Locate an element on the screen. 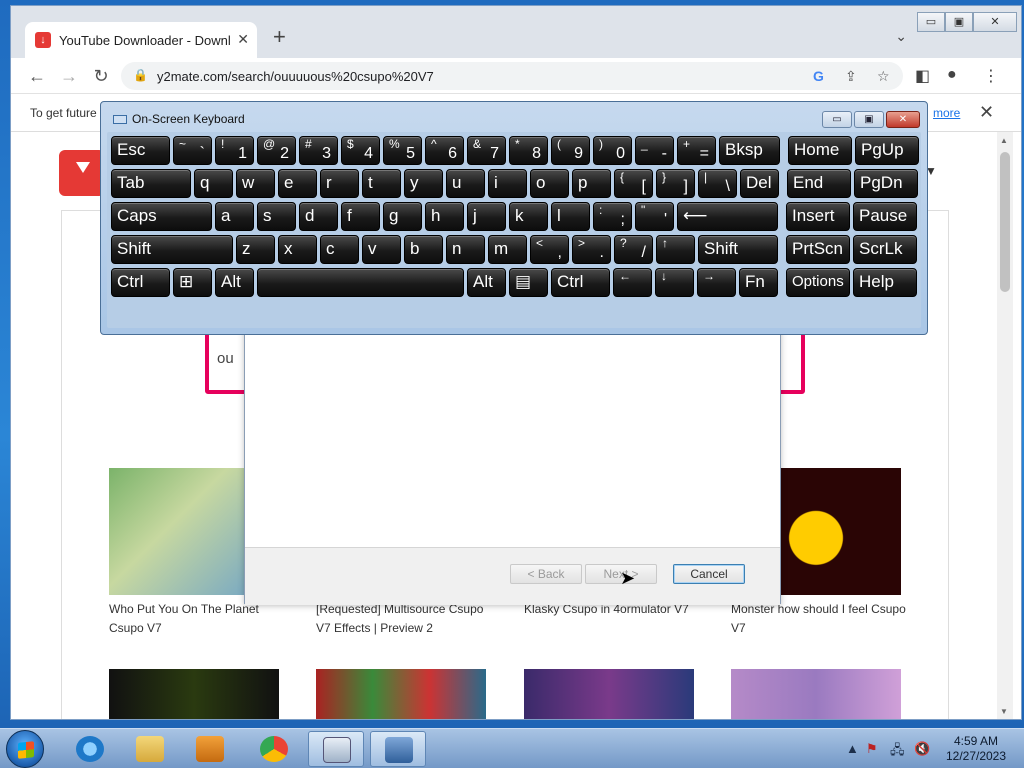  key-pgup: PgUp is located at coordinates (887, 150).